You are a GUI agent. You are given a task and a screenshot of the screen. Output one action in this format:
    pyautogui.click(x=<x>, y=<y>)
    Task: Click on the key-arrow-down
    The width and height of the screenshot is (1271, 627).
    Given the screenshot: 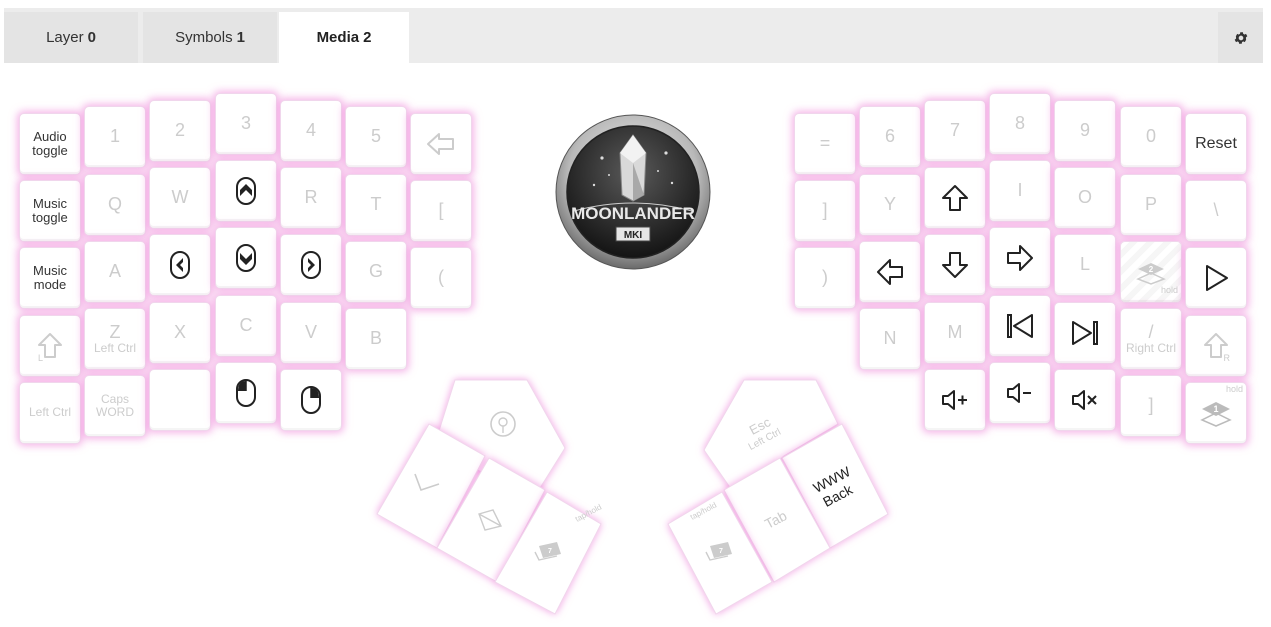 What is the action you would take?
    pyautogui.click(x=955, y=265)
    